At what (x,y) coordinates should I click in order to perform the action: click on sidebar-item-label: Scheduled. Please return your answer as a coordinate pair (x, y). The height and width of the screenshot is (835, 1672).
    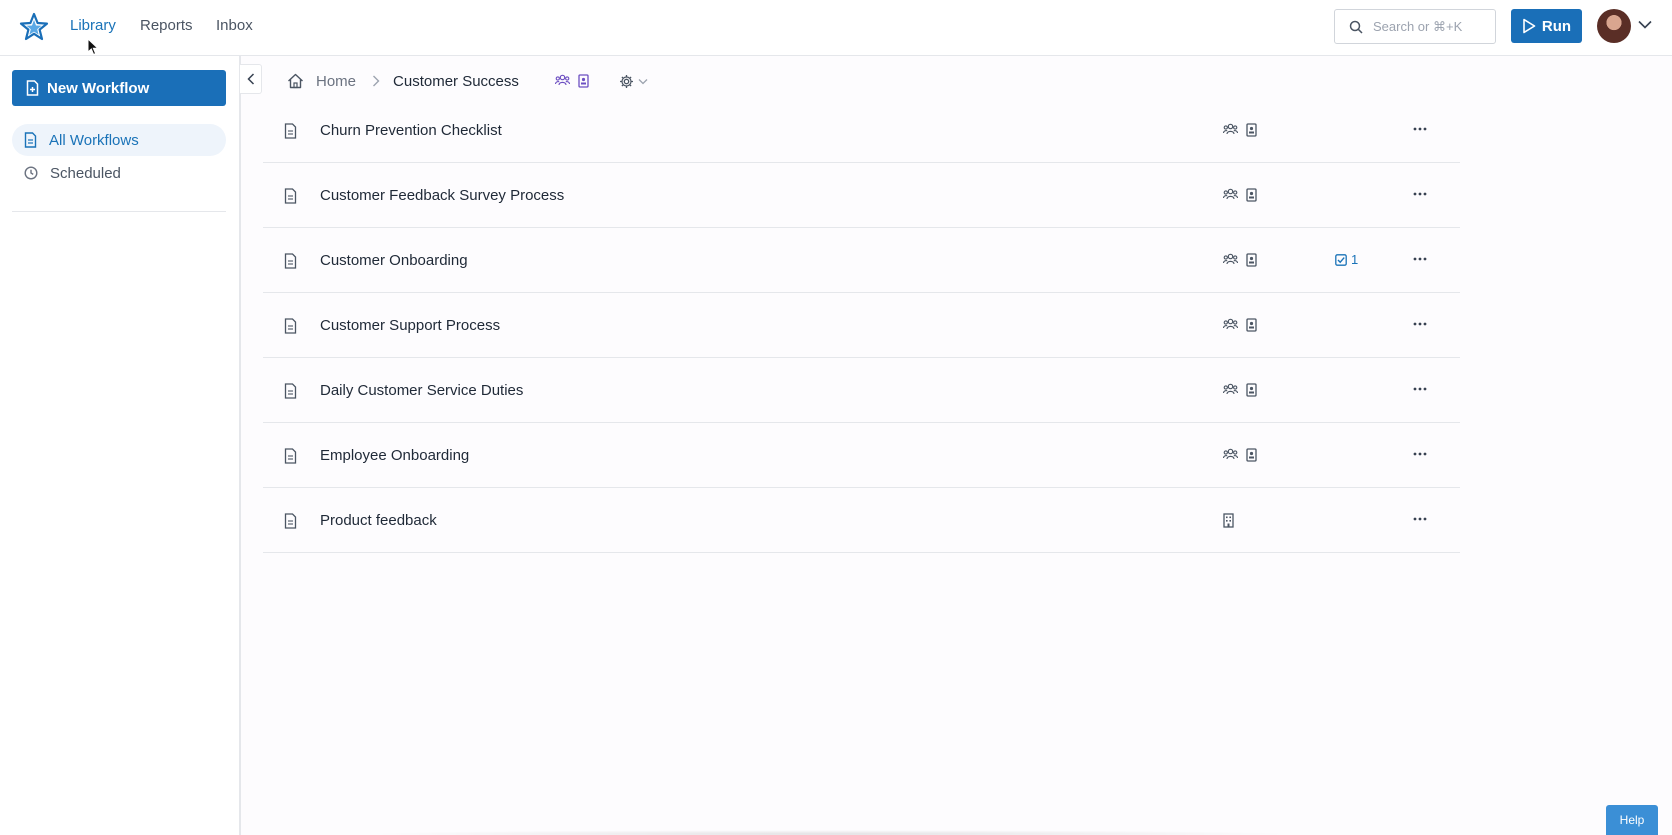
    Looking at the image, I should click on (85, 173).